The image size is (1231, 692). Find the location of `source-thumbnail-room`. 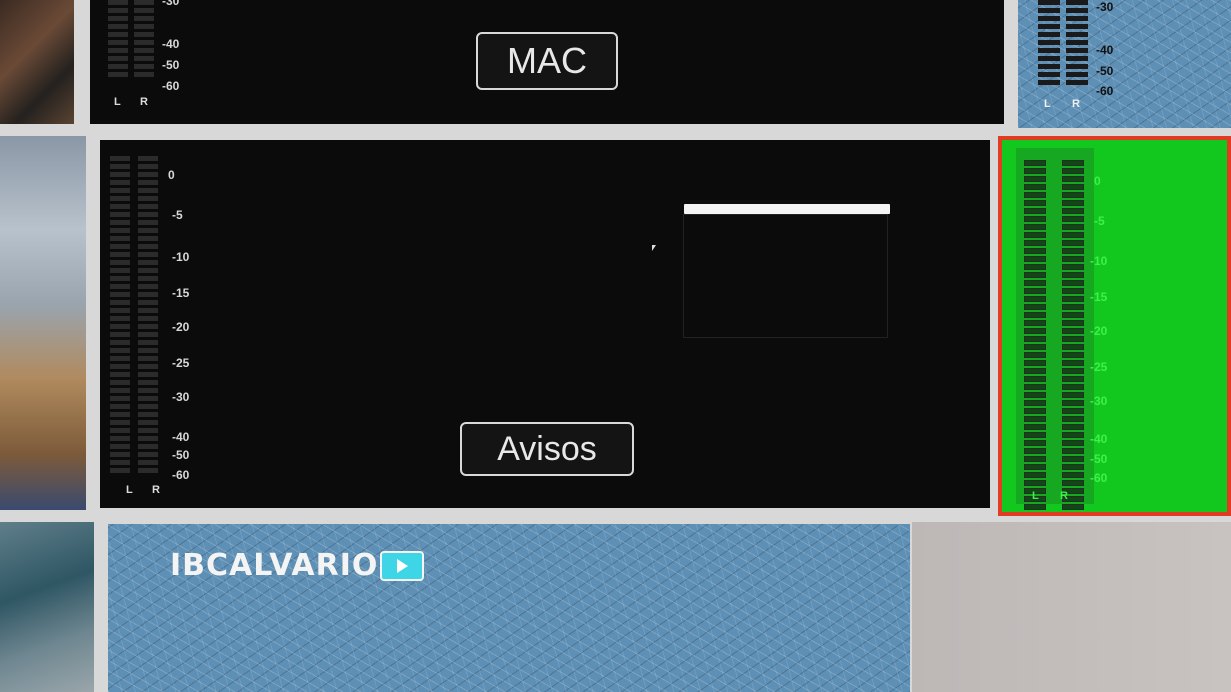

source-thumbnail-room is located at coordinates (43, 323).